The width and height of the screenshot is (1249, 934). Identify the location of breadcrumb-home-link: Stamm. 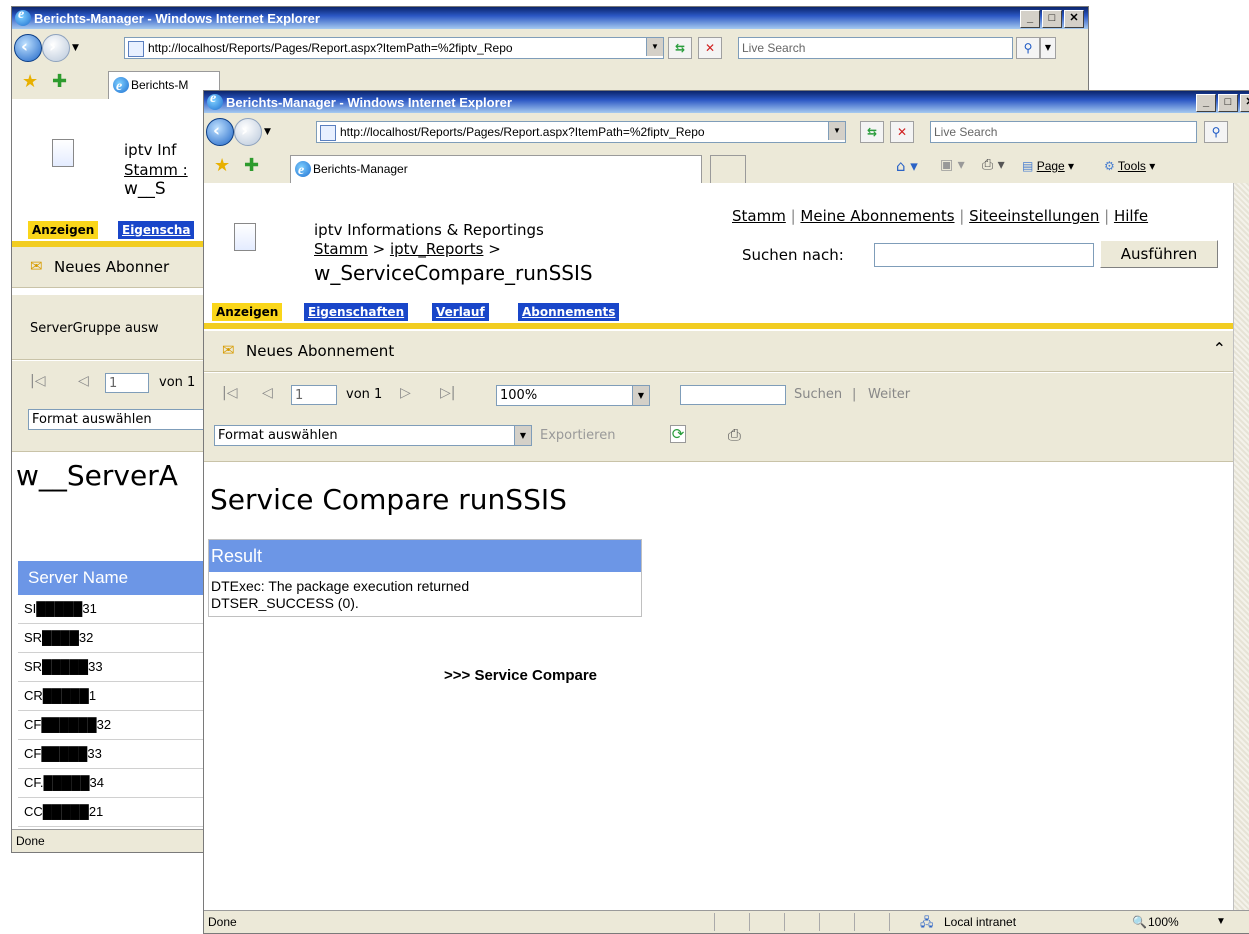
(341, 249).